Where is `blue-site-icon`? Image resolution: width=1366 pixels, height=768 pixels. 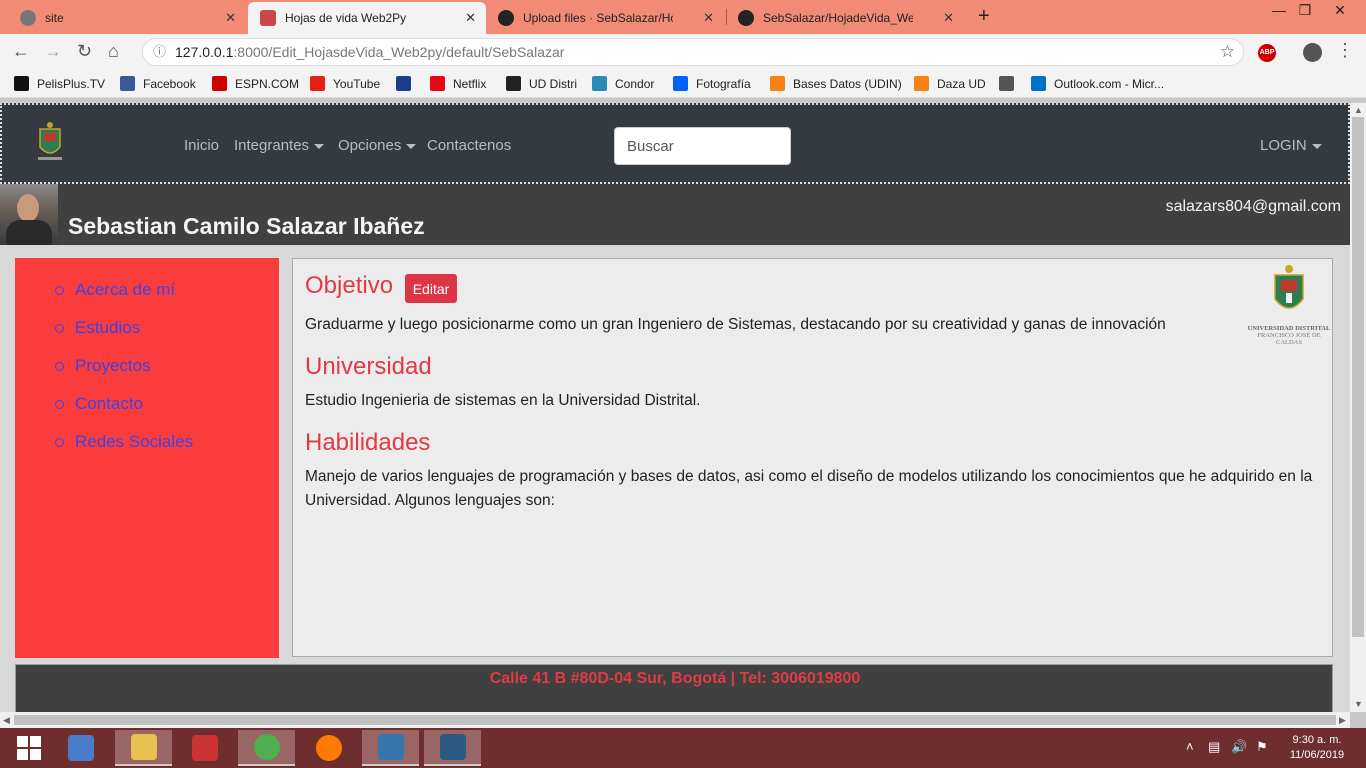
blue-site-icon is located at coordinates (403, 83).